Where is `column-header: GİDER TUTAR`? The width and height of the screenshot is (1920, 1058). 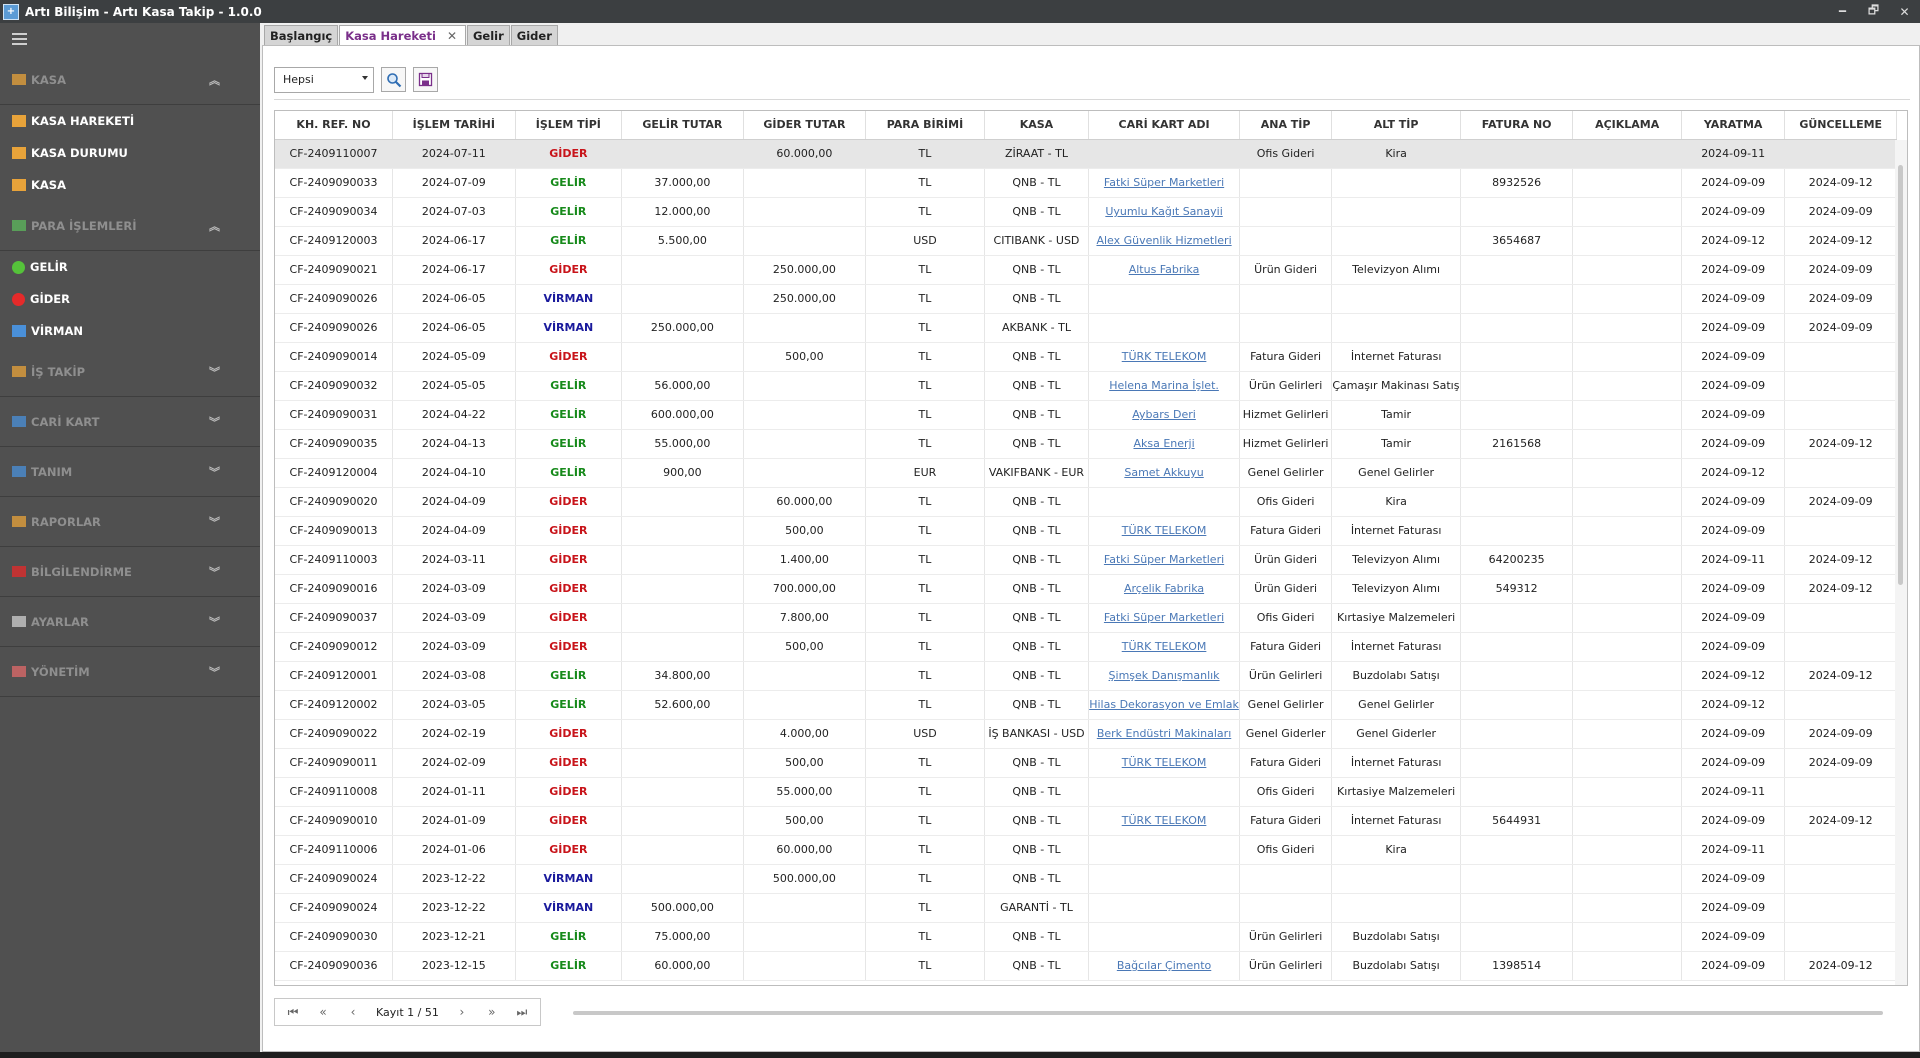 column-header: GİDER TUTAR is located at coordinates (805, 125).